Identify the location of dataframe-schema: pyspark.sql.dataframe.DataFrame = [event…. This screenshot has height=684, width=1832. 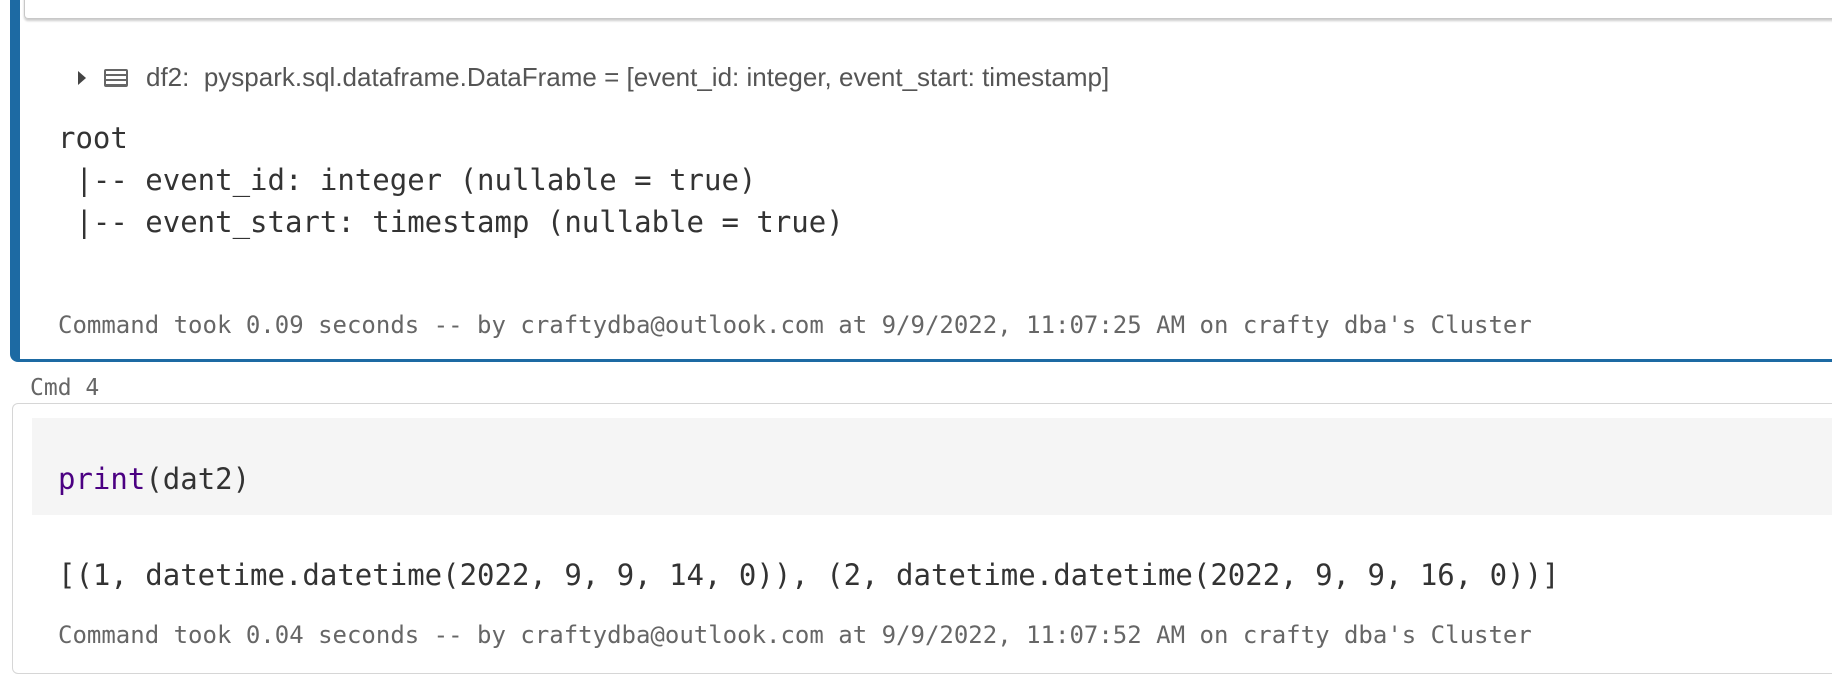
(656, 77).